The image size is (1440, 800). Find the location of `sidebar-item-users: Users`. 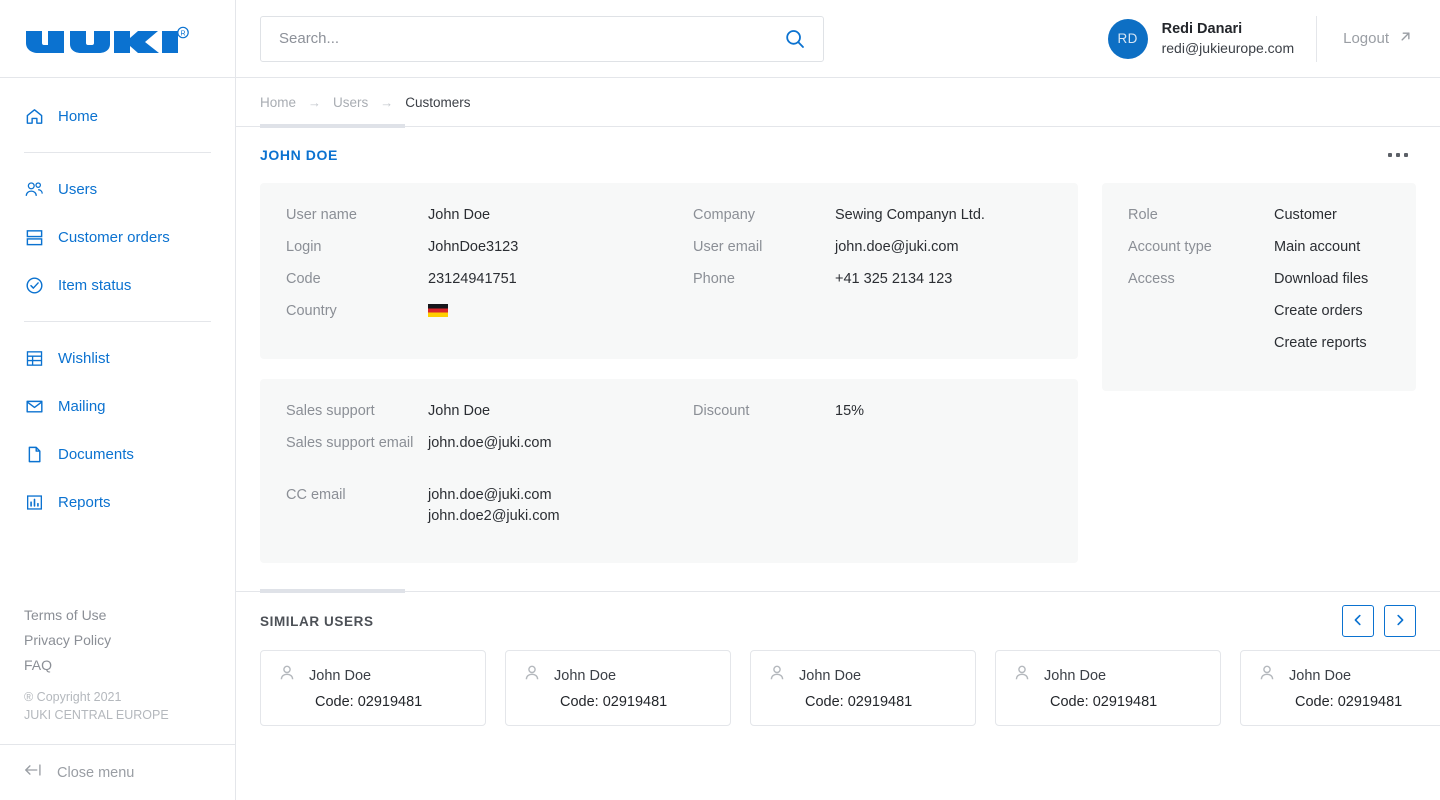

sidebar-item-users: Users is located at coordinates (117, 189).